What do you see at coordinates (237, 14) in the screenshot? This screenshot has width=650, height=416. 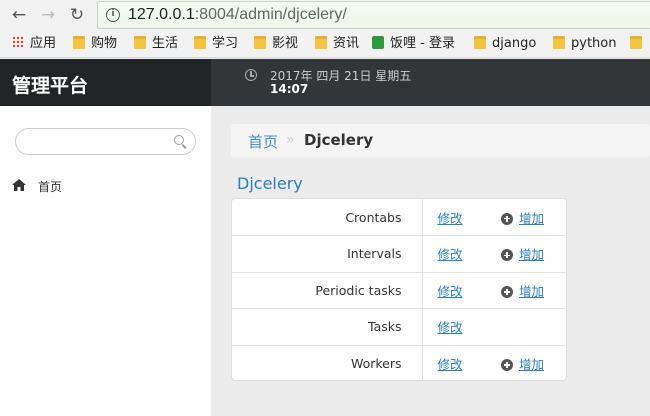 I see `url-text: 127.0.0.1:8004/admin/djcelery/` at bounding box center [237, 14].